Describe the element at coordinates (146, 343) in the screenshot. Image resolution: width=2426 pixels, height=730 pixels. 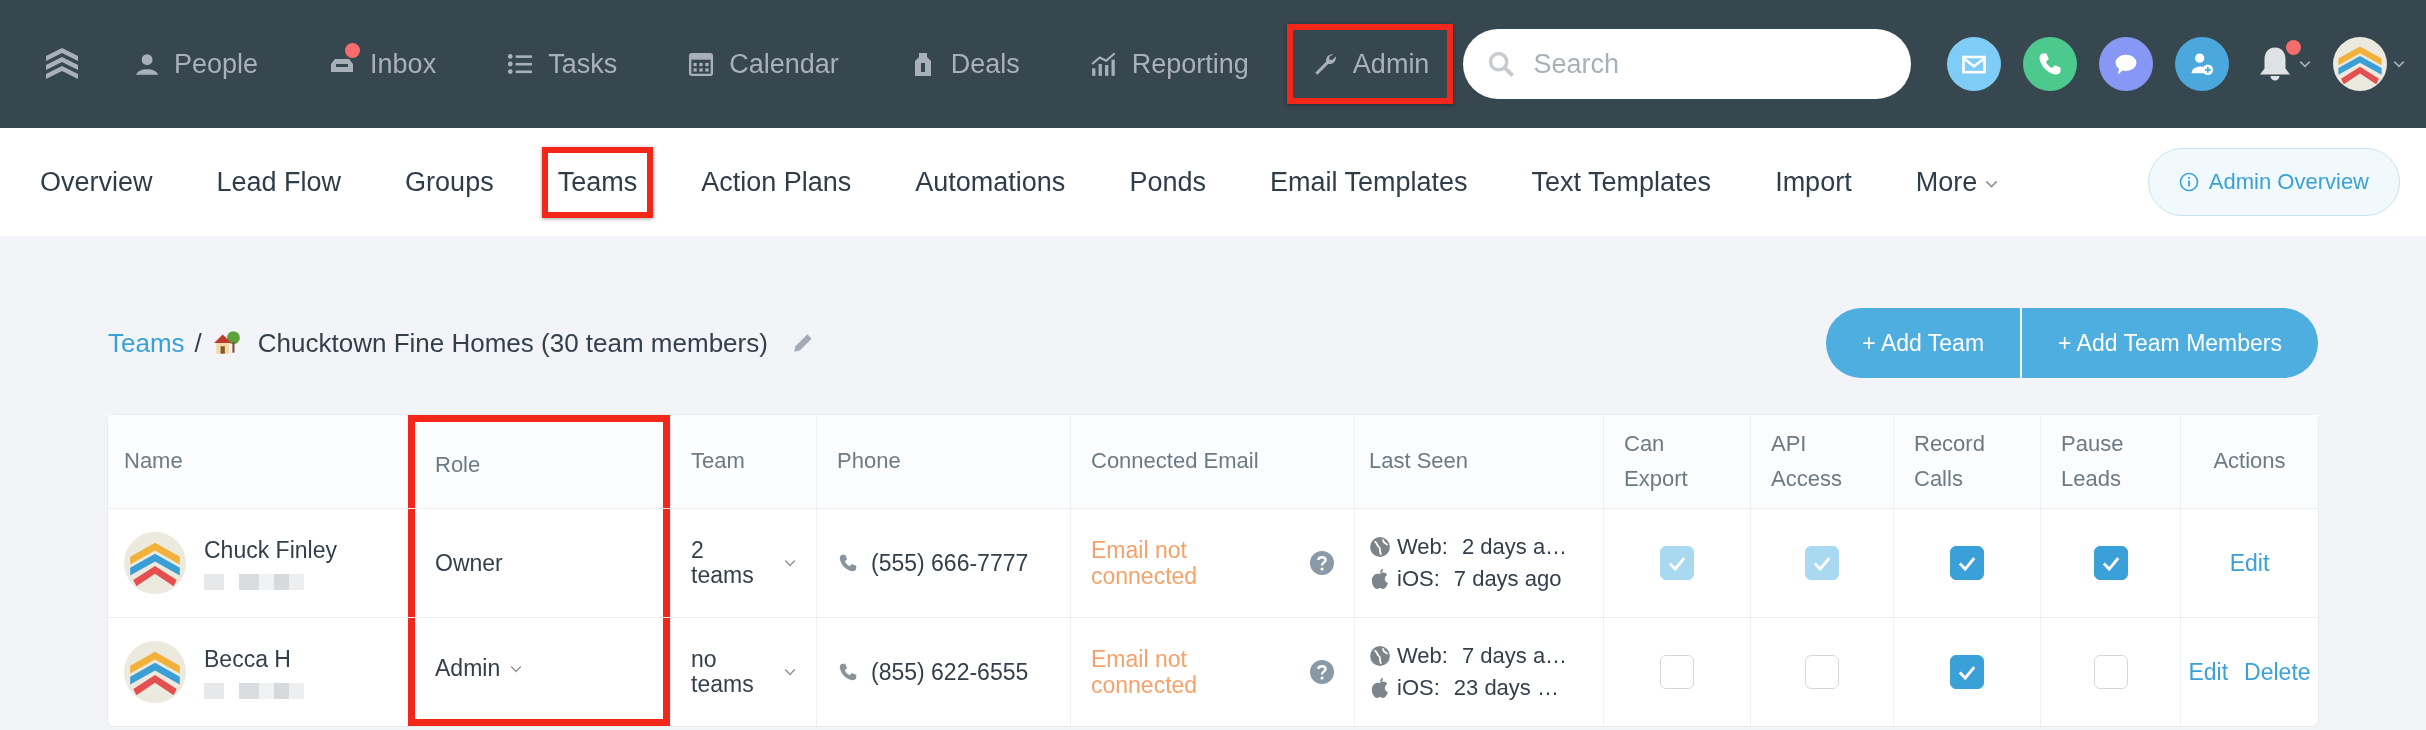
I see `breadcrumb-link: Teams` at that location.